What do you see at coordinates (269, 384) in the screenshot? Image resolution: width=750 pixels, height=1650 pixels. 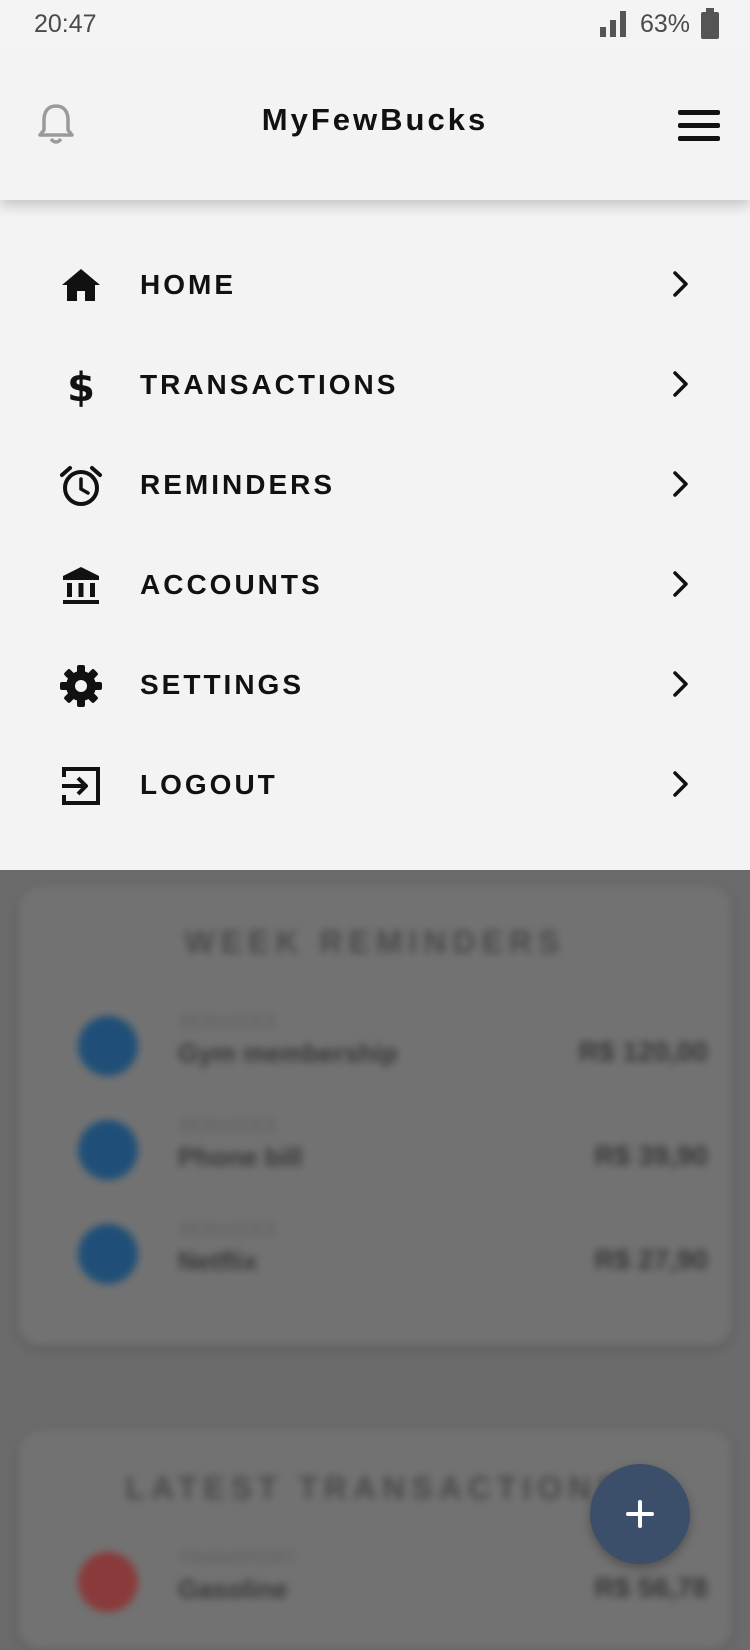 I see `menu-item-label: TRANSACTIONS` at bounding box center [269, 384].